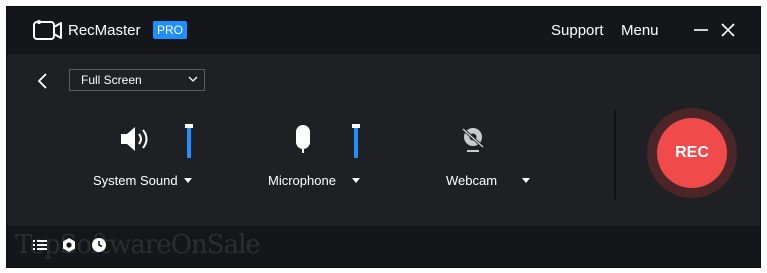 The image size is (767, 273). Describe the element at coordinates (302, 180) in the screenshot. I see `microphone-label: Microphone` at that location.